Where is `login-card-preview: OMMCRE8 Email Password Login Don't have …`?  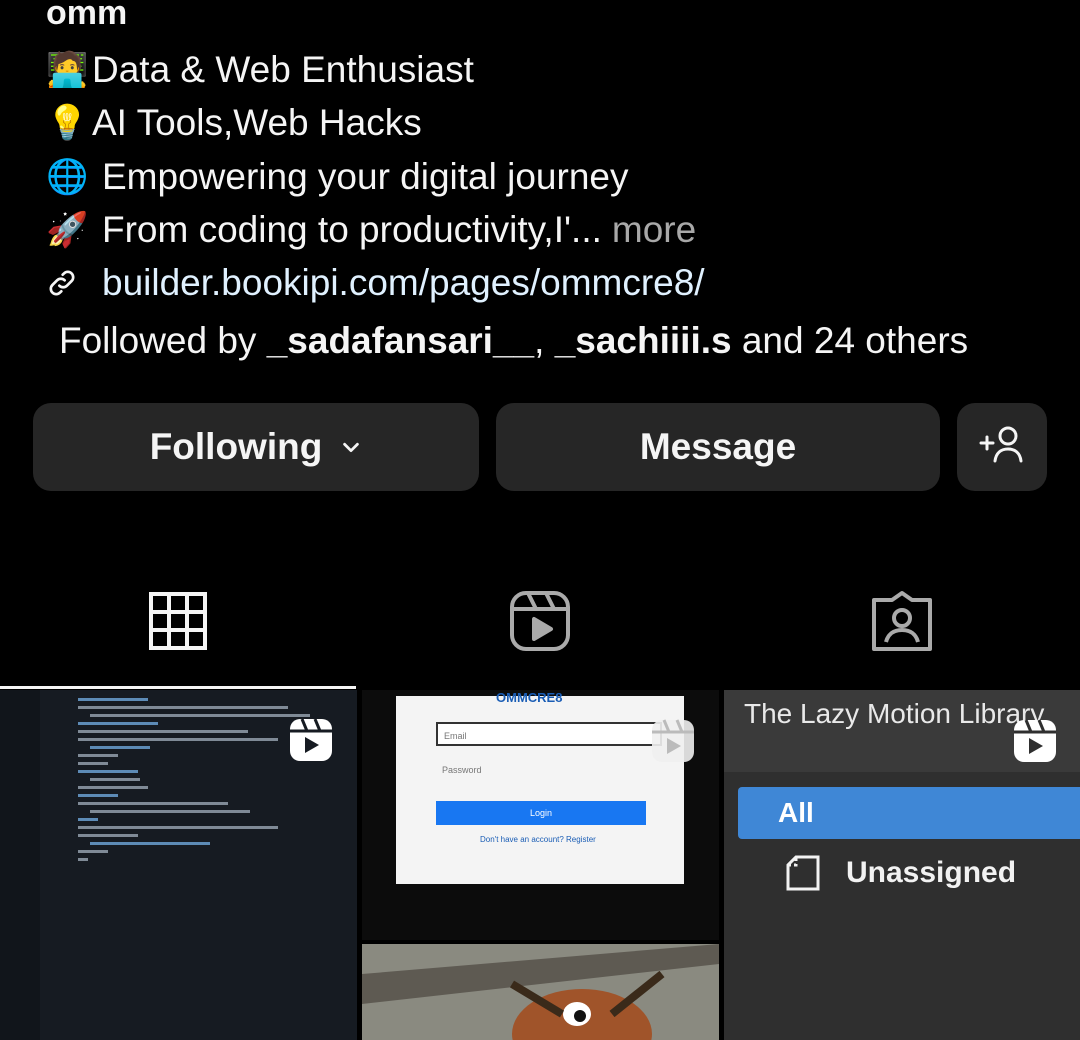 login-card-preview: OMMCRE8 Email Password Login Don't have … is located at coordinates (540, 787).